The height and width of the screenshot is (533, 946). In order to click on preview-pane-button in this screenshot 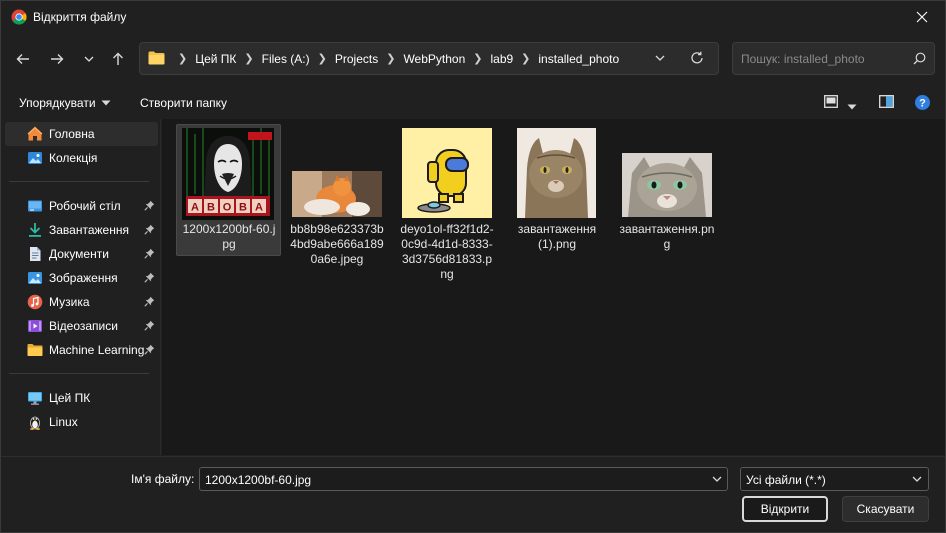, I will do `click(886, 103)`.